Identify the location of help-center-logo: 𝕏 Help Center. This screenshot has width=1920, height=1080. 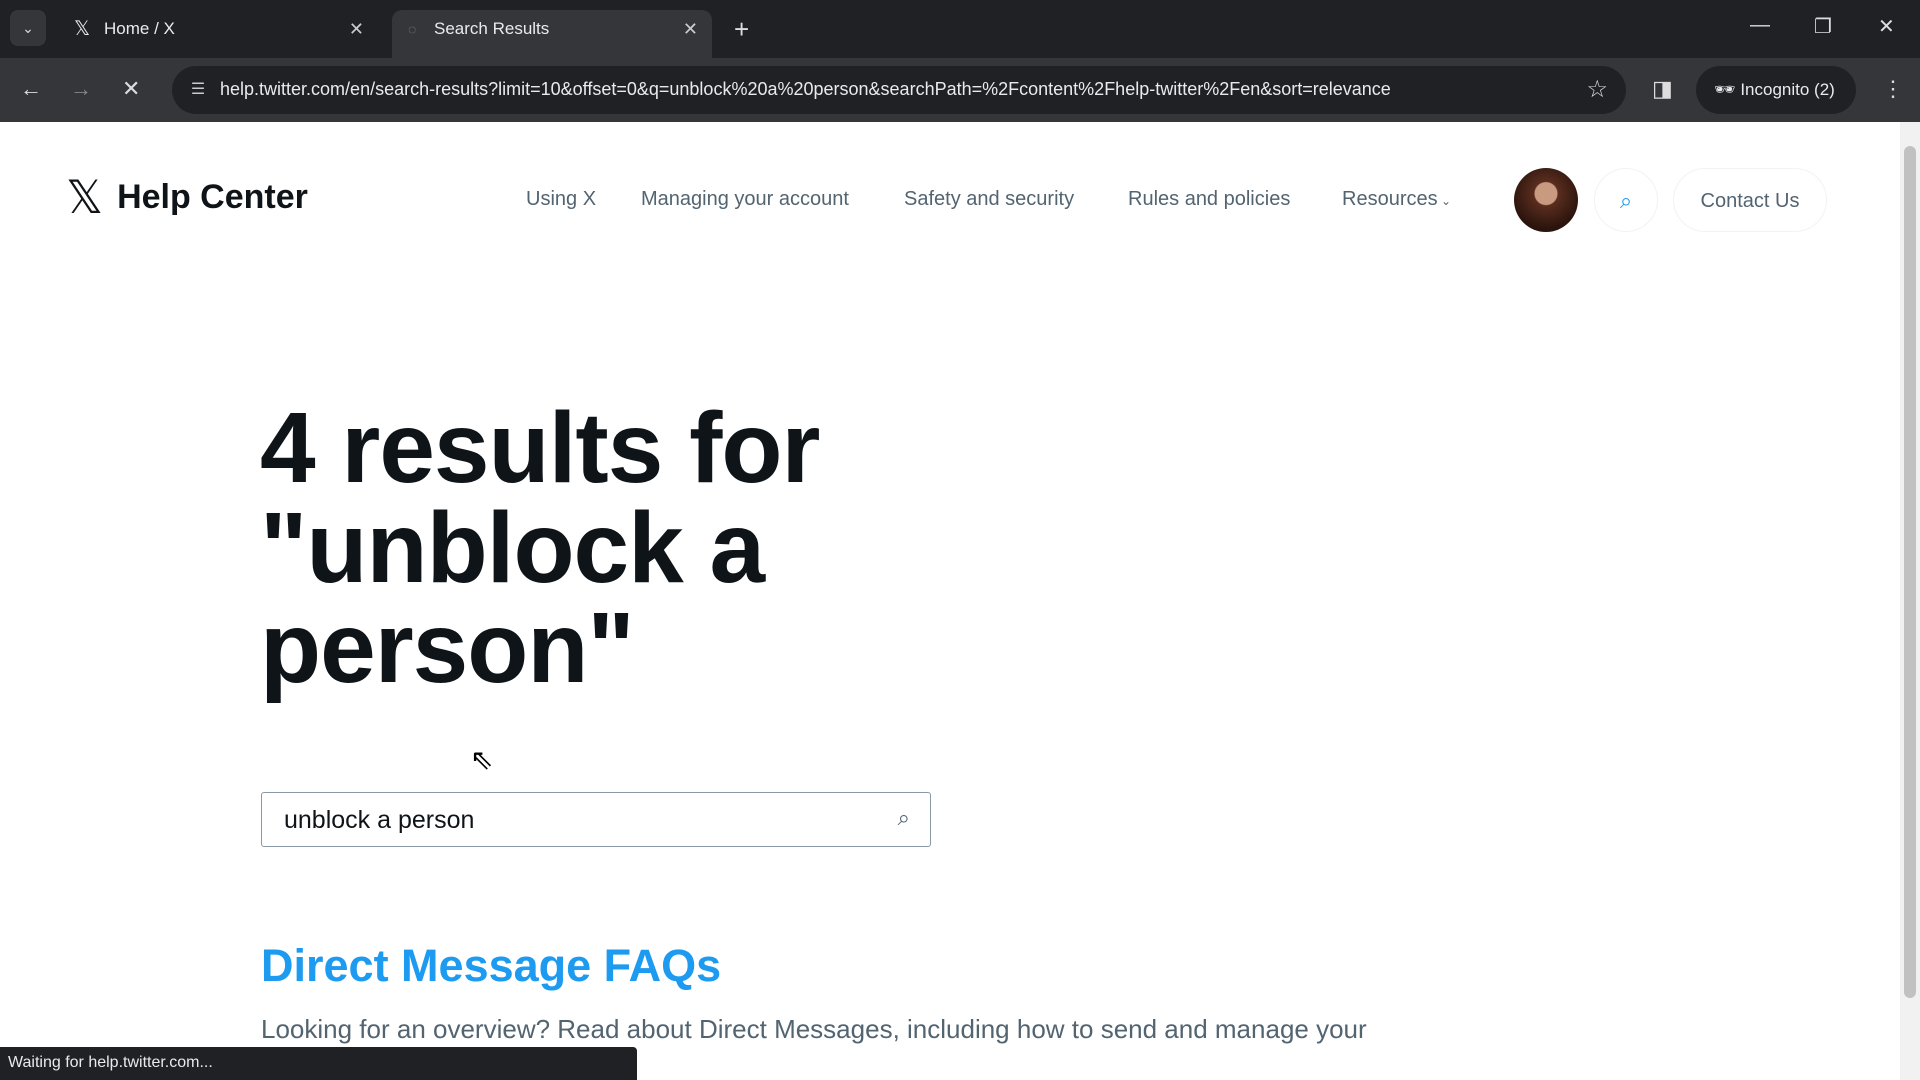
(187, 197).